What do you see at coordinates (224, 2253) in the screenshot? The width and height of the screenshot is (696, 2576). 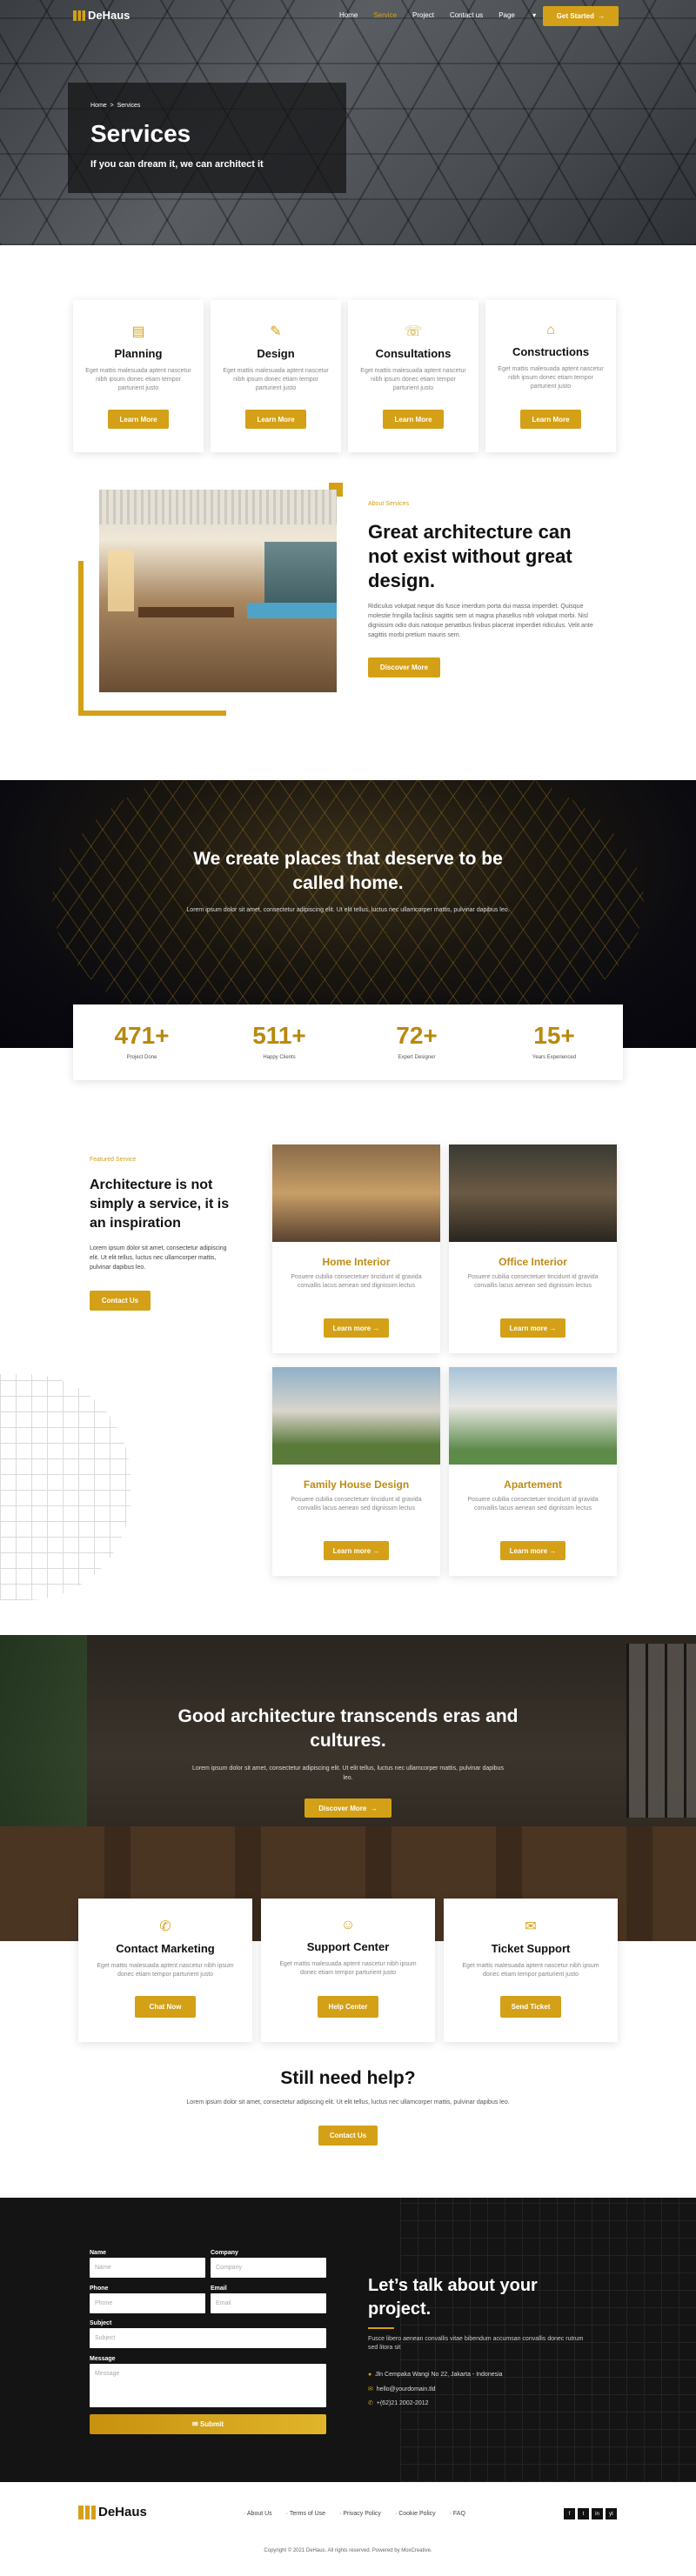 I see `company-label: Company` at bounding box center [224, 2253].